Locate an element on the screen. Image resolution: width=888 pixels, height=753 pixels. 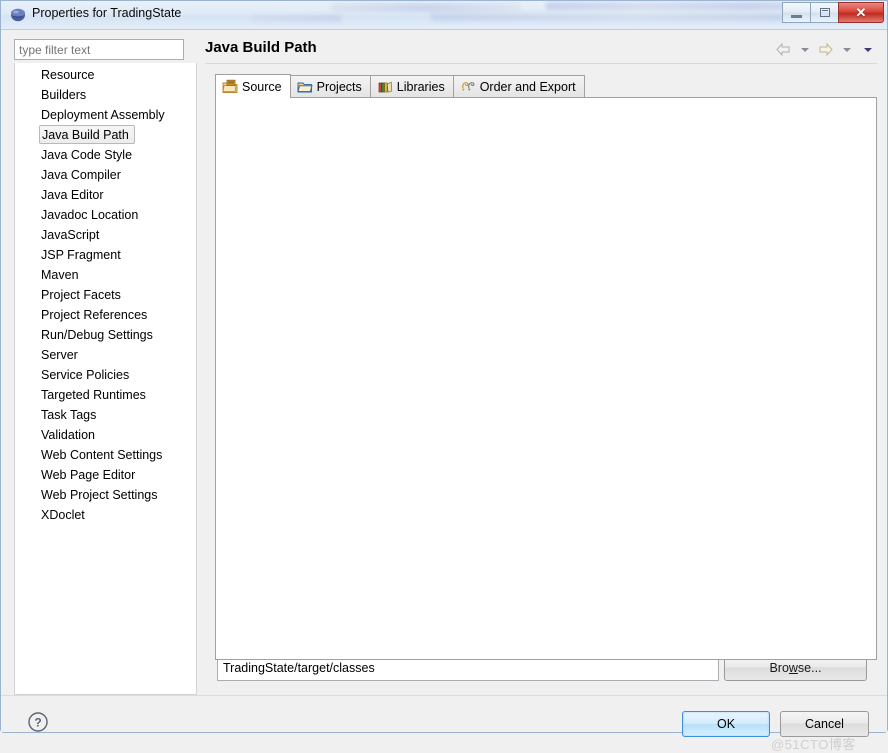
sidebar-item-jsp-fragment: JSP Fragment is located at coordinates (105, 255).